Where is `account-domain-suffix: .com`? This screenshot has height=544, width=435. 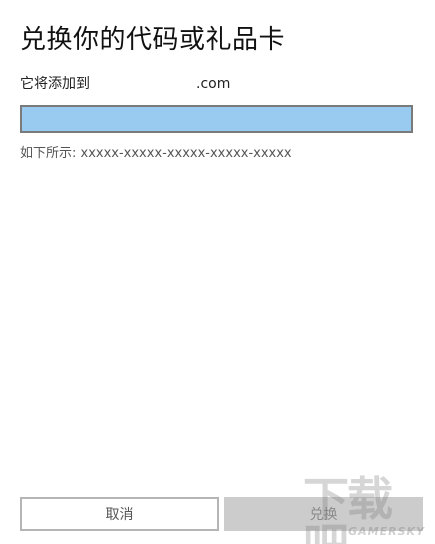
account-domain-suffix: .com is located at coordinates (213, 84).